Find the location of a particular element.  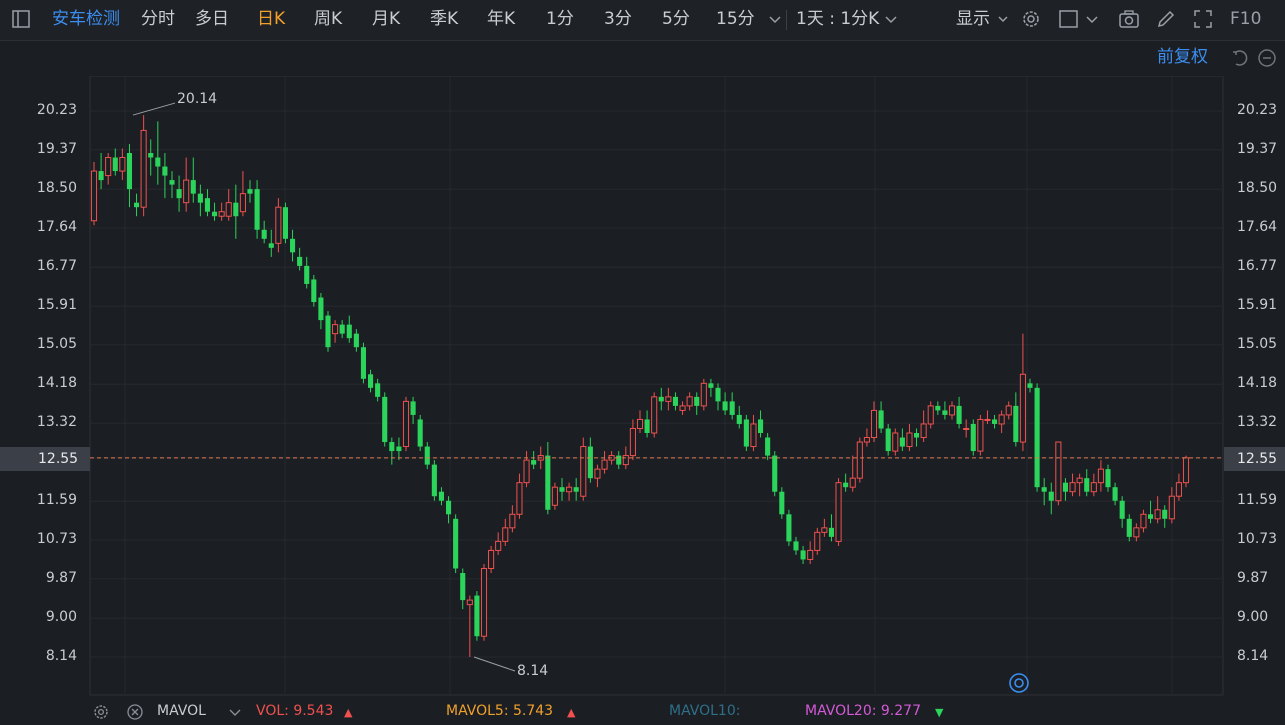

tab-3min: 3分 is located at coordinates (618, 19).